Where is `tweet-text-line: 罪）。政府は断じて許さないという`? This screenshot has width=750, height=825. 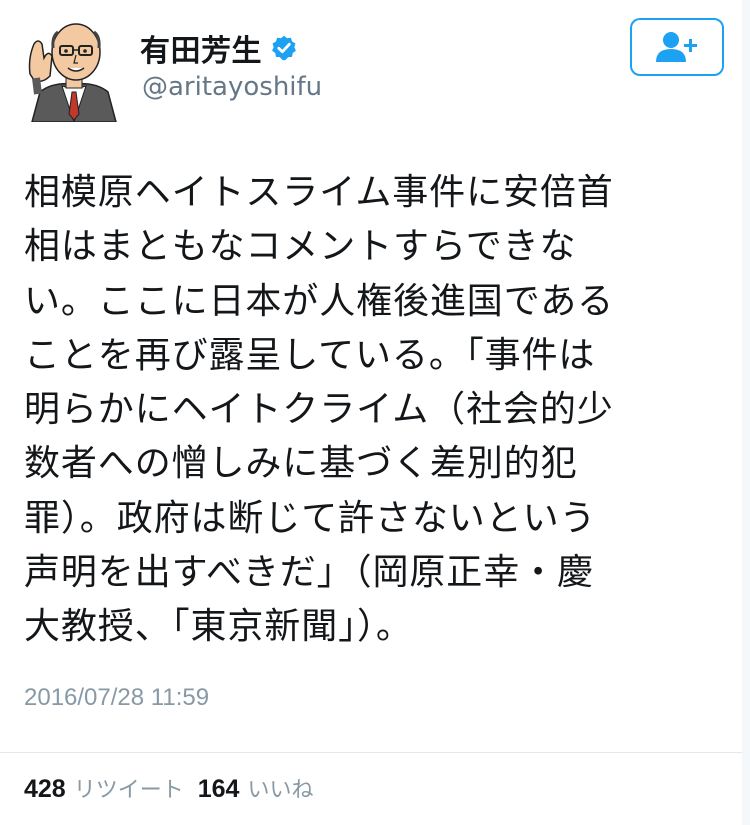
tweet-text-line: 罪）。政府は断じて許さないという is located at coordinates (310, 518).